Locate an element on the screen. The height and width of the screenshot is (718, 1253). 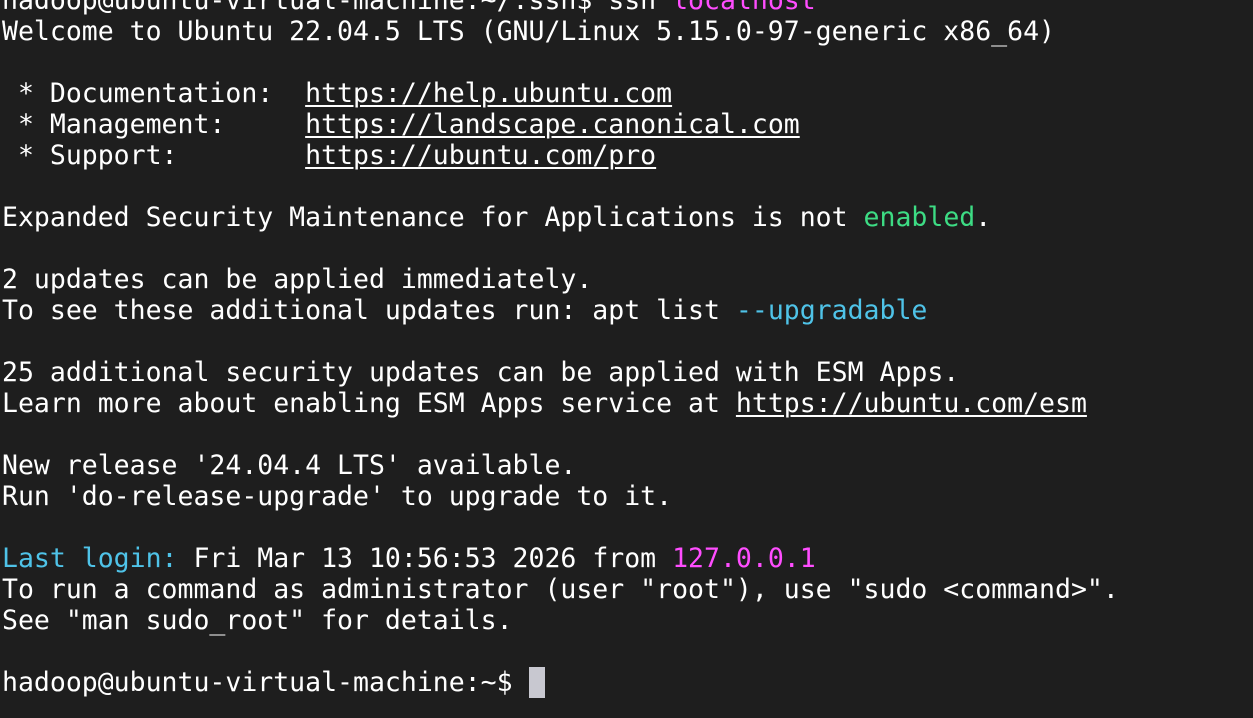
updates-count-line: 2 updates can be applied immediately. is located at coordinates (297, 279).